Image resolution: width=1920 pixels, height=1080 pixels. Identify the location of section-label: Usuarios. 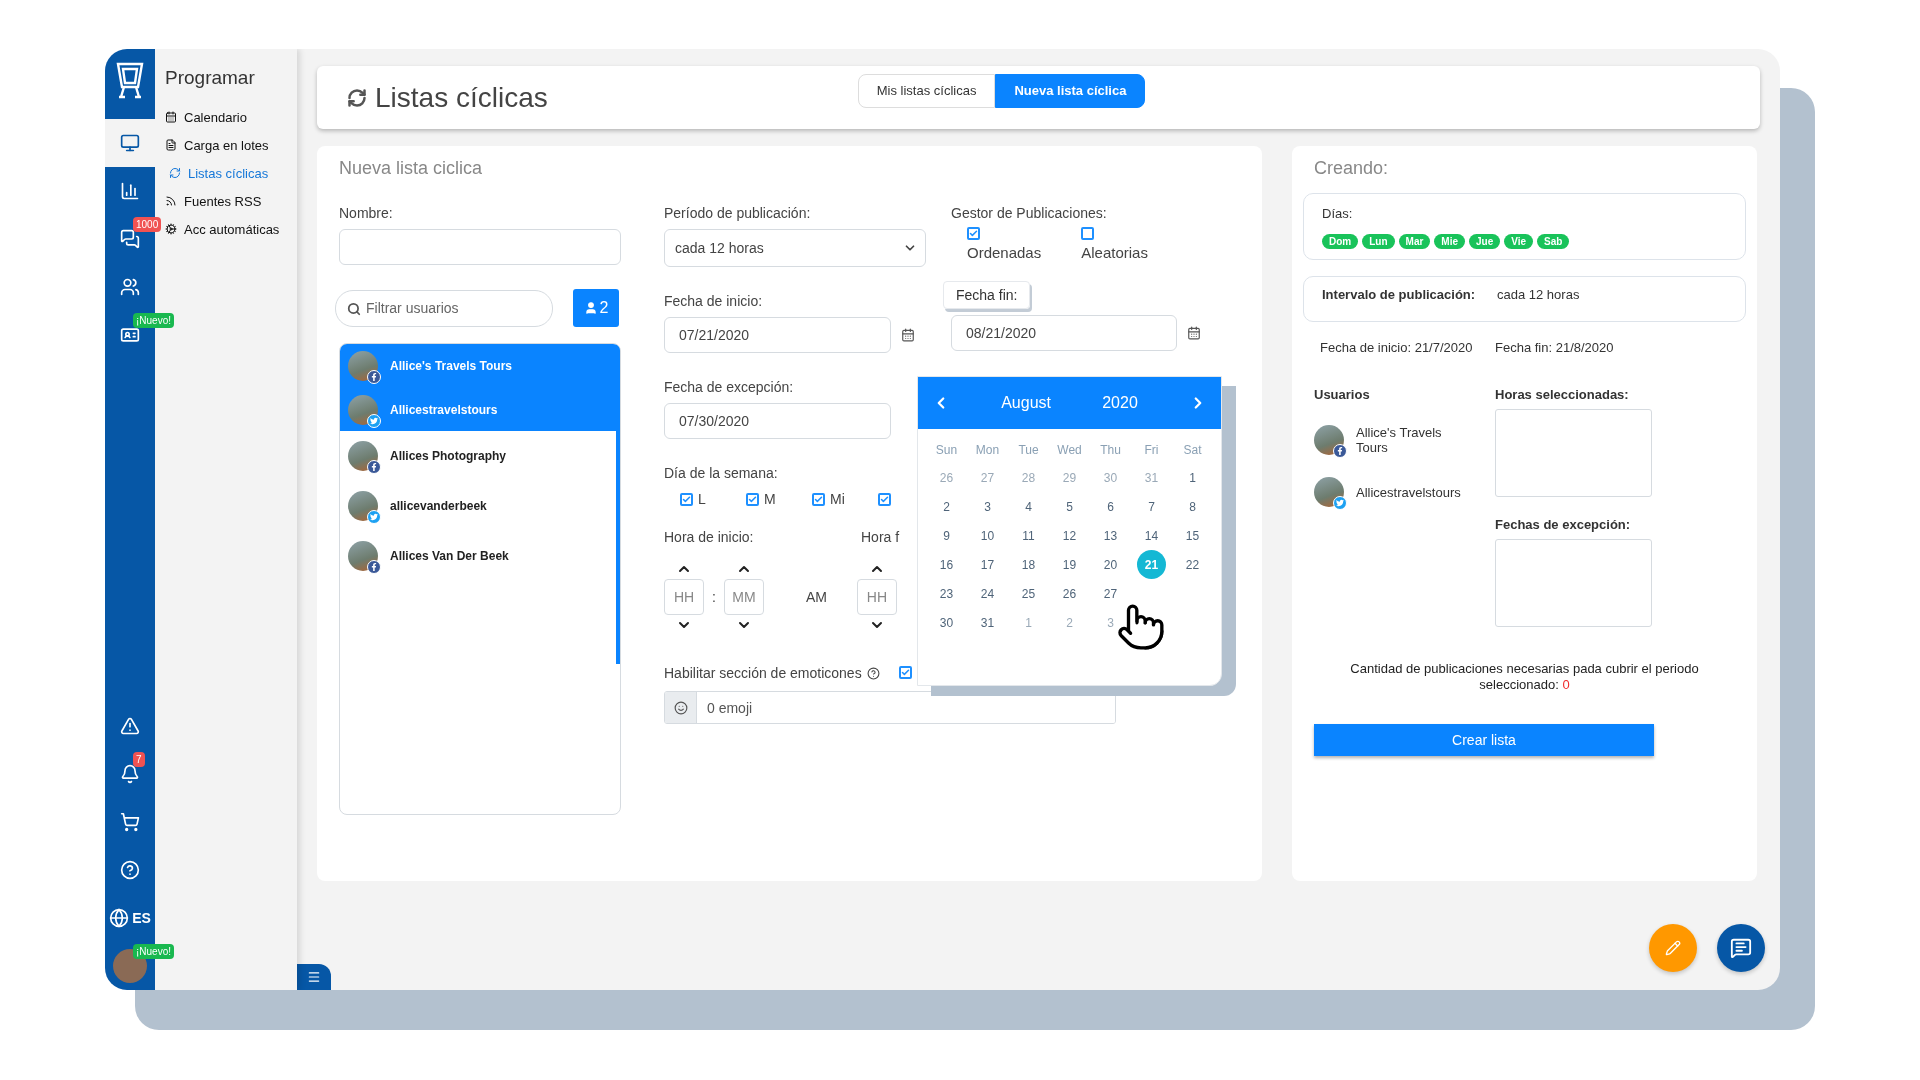
(1342, 394).